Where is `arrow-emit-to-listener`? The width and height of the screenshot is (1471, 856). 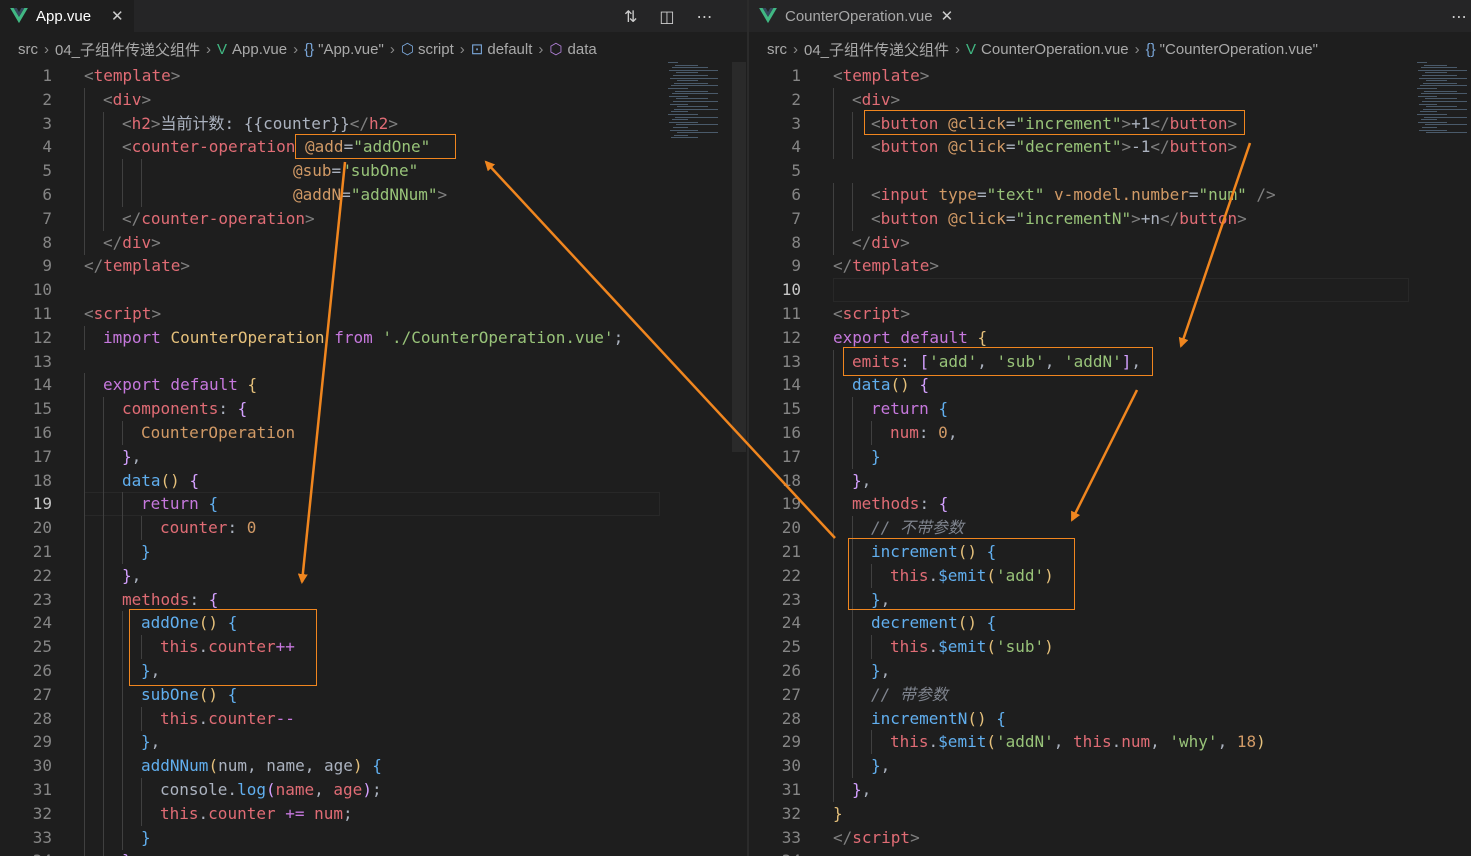
arrow-emit-to-listener is located at coordinates (660, 349).